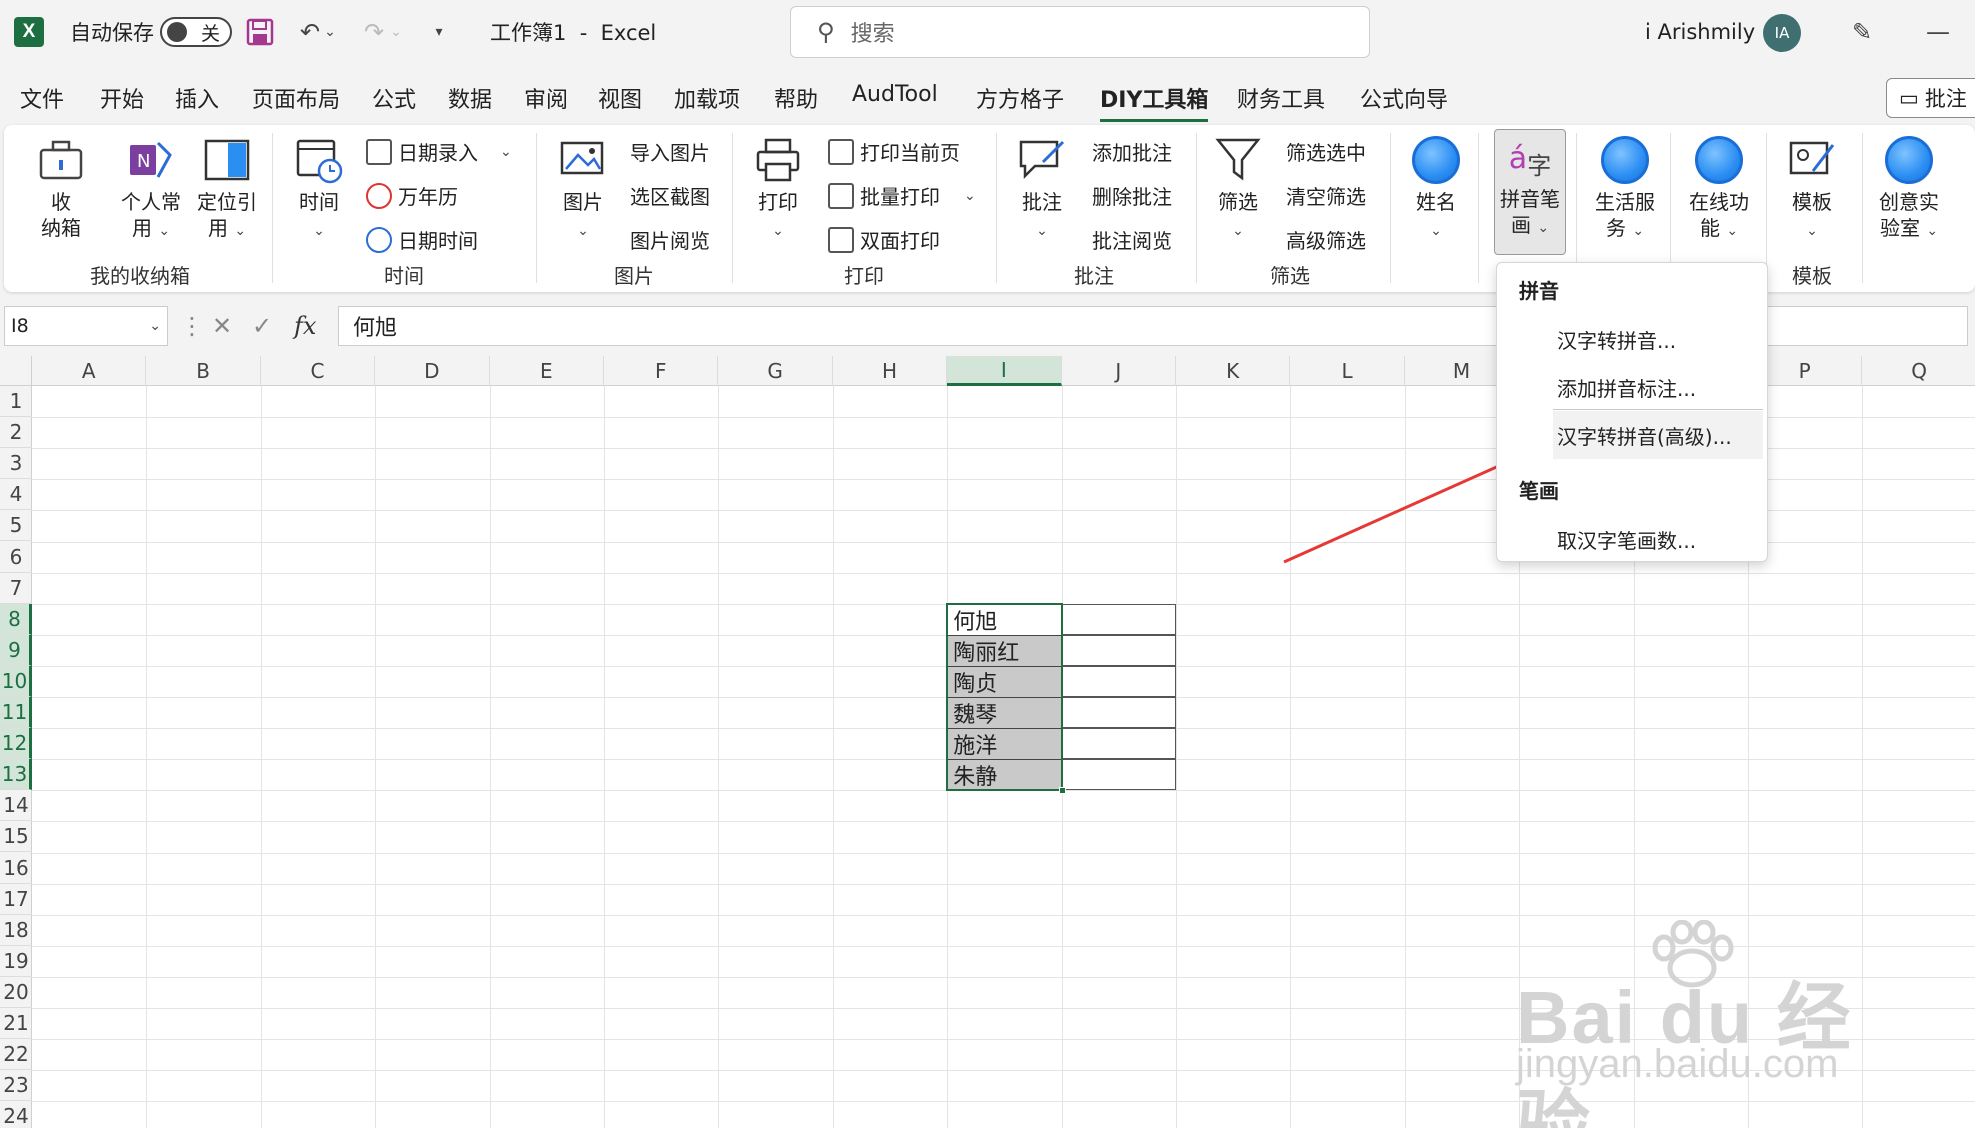  Describe the element at coordinates (192, 326) in the screenshot. I see `more-options-icon: ⋮` at that location.